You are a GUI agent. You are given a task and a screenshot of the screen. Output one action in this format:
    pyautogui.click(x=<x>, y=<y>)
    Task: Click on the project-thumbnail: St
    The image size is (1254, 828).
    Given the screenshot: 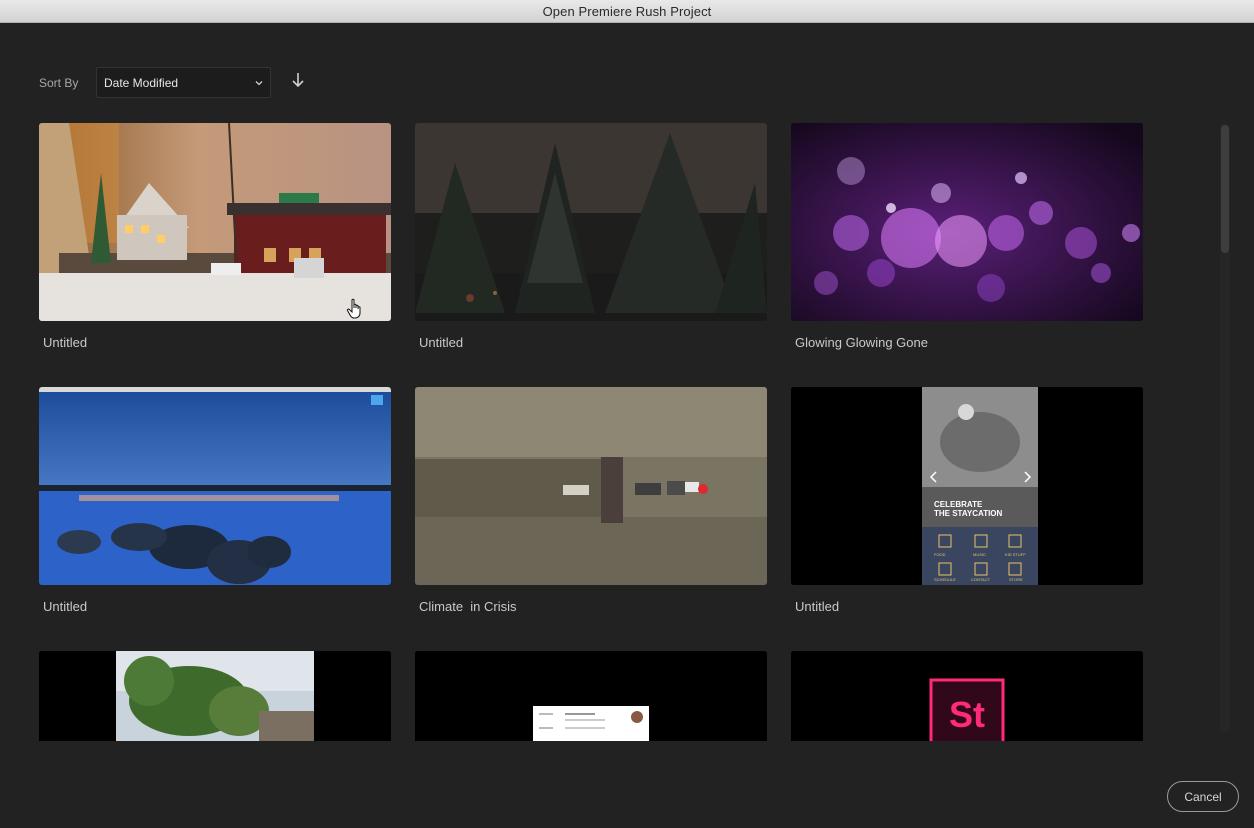 What is the action you would take?
    pyautogui.click(x=967, y=696)
    